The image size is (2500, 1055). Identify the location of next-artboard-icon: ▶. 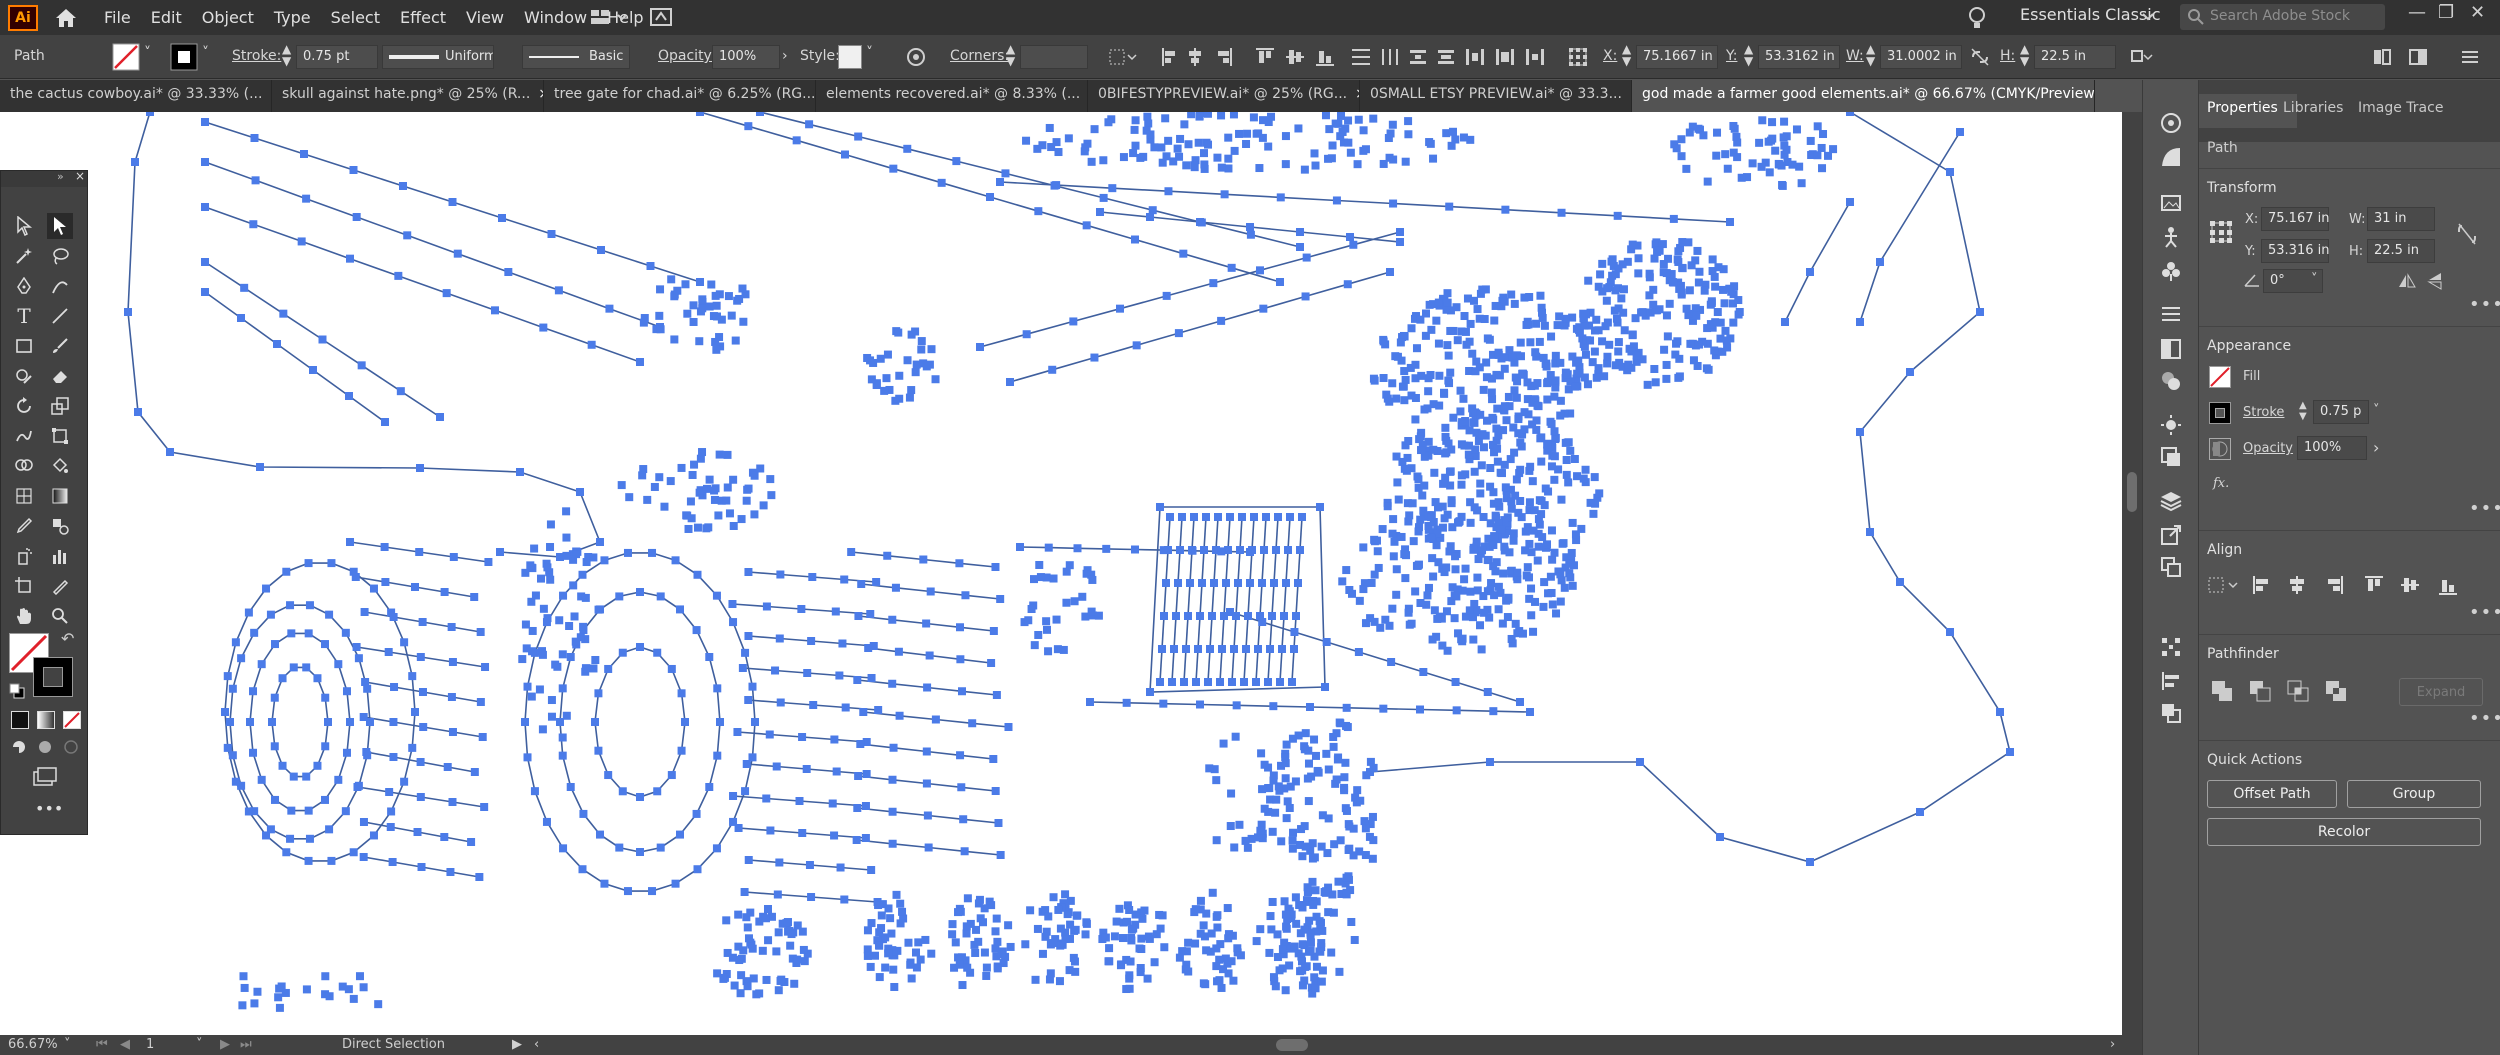
(225, 1044).